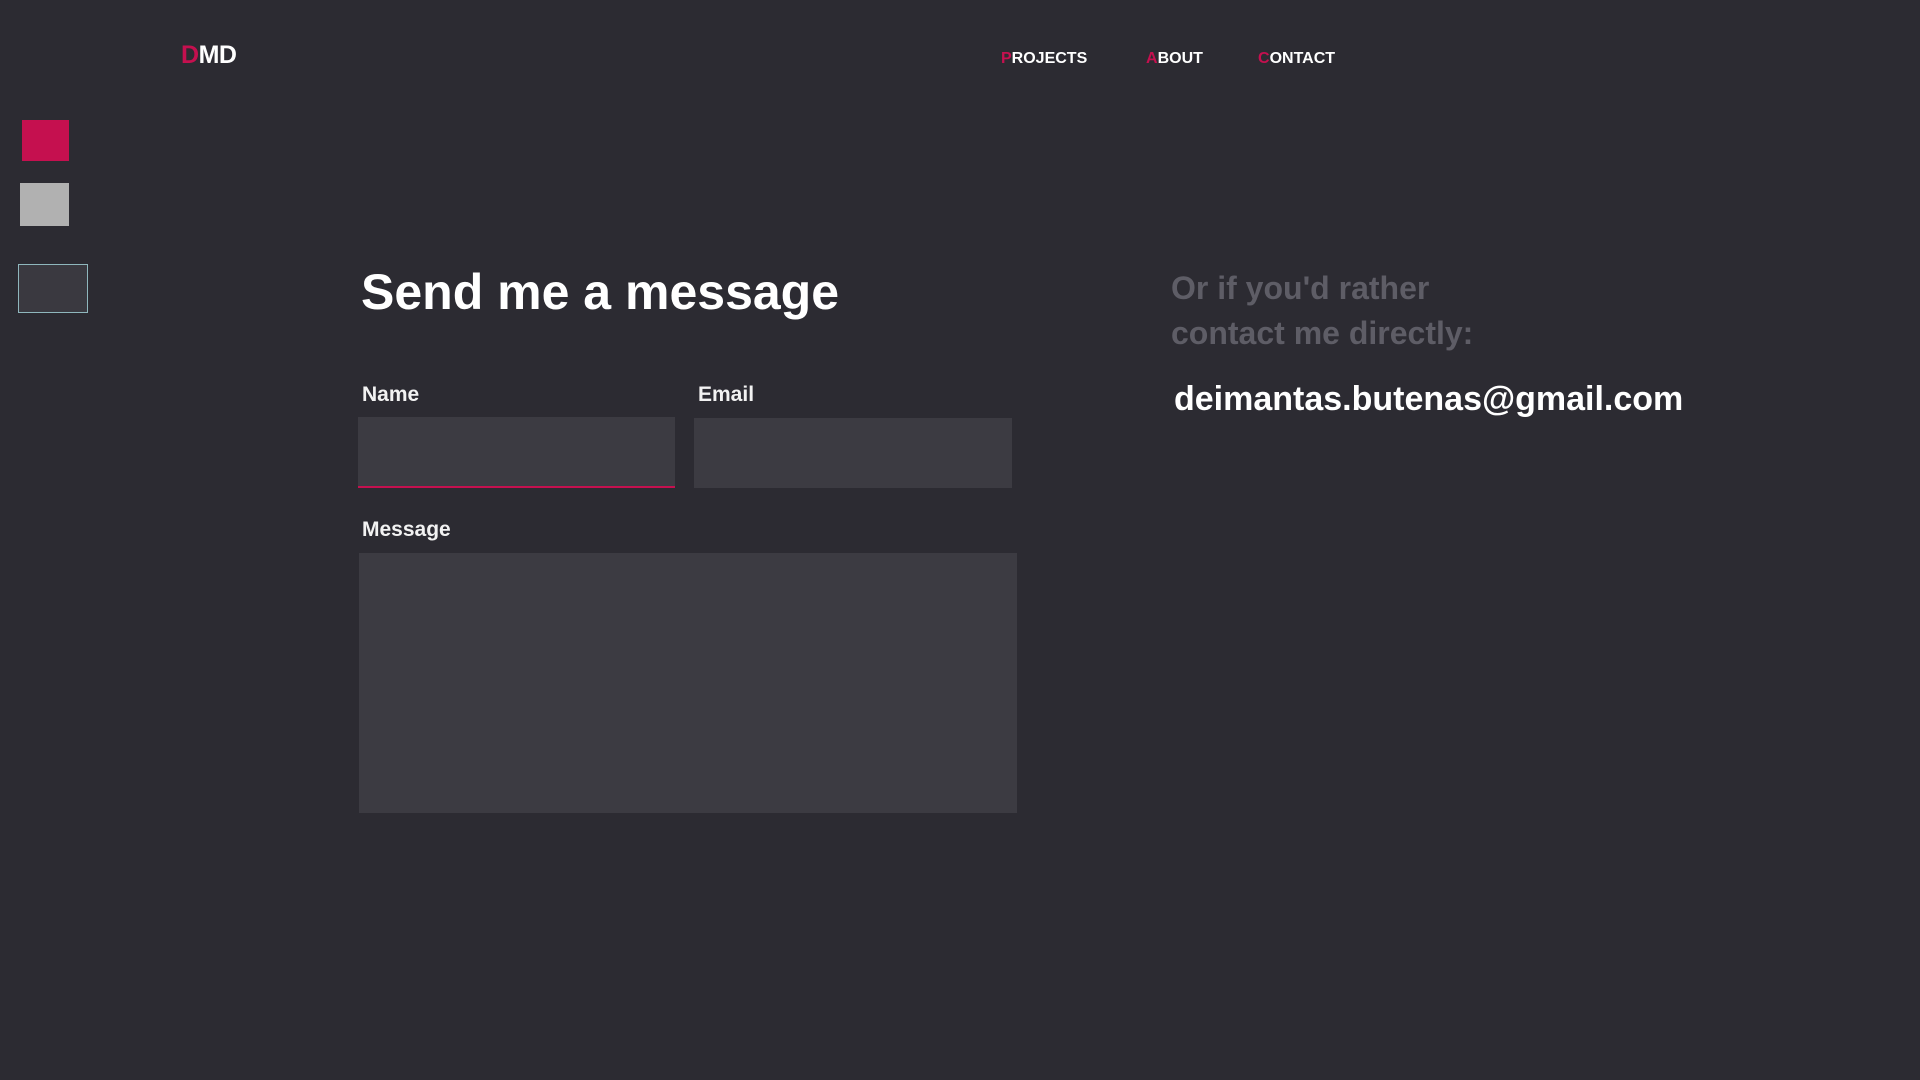  I want to click on contact-heading-line1: Or if you'd rather, so click(1300, 288).